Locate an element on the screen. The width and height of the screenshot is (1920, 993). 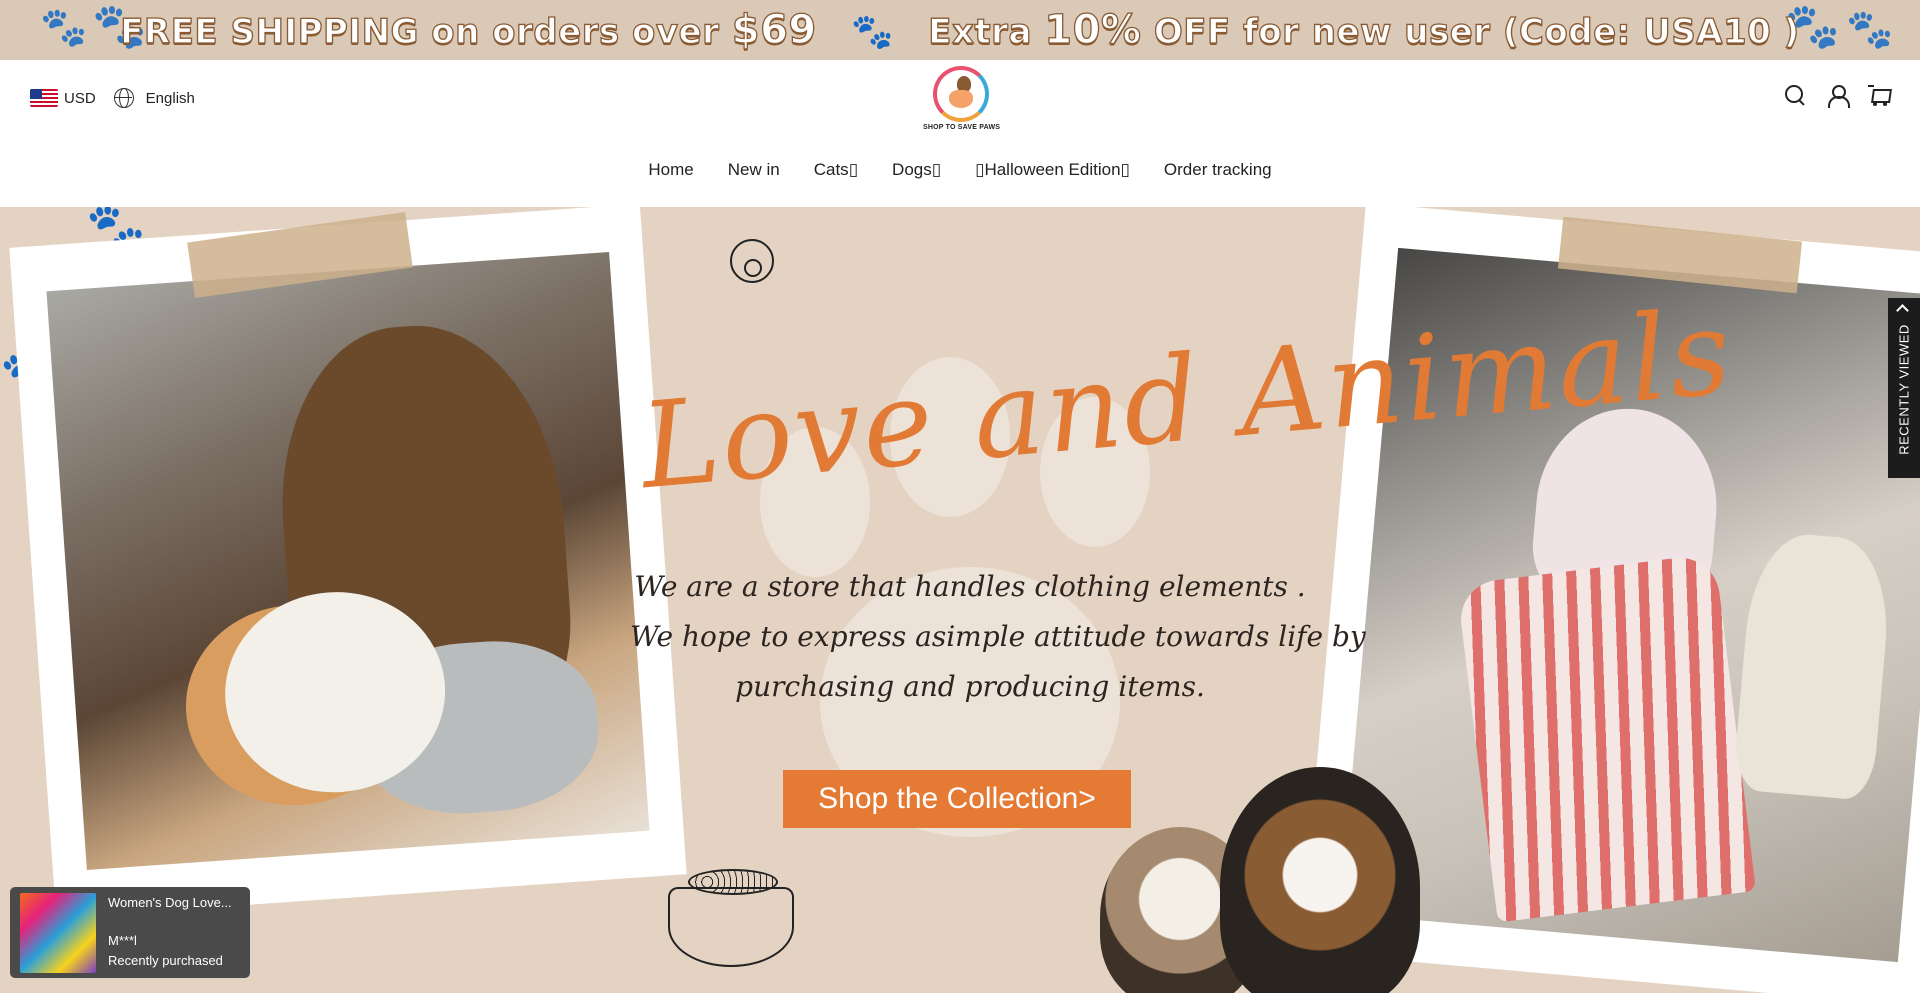
nav-item-dogs: Dogs▯ is located at coordinates (916, 170).